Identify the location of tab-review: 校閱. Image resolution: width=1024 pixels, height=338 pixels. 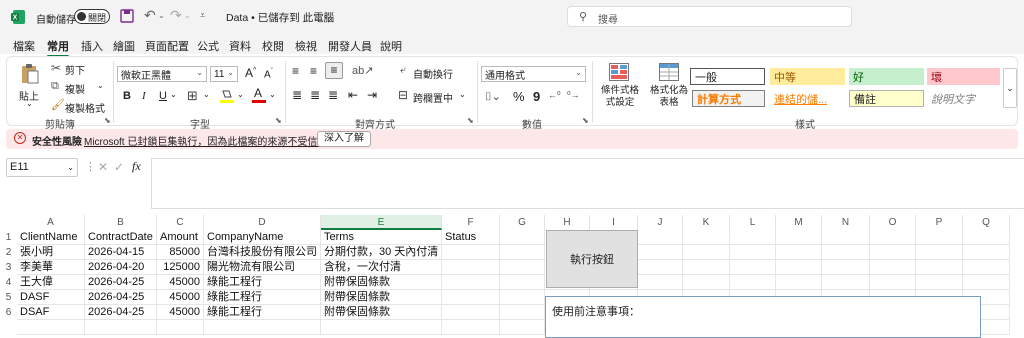
(273, 46).